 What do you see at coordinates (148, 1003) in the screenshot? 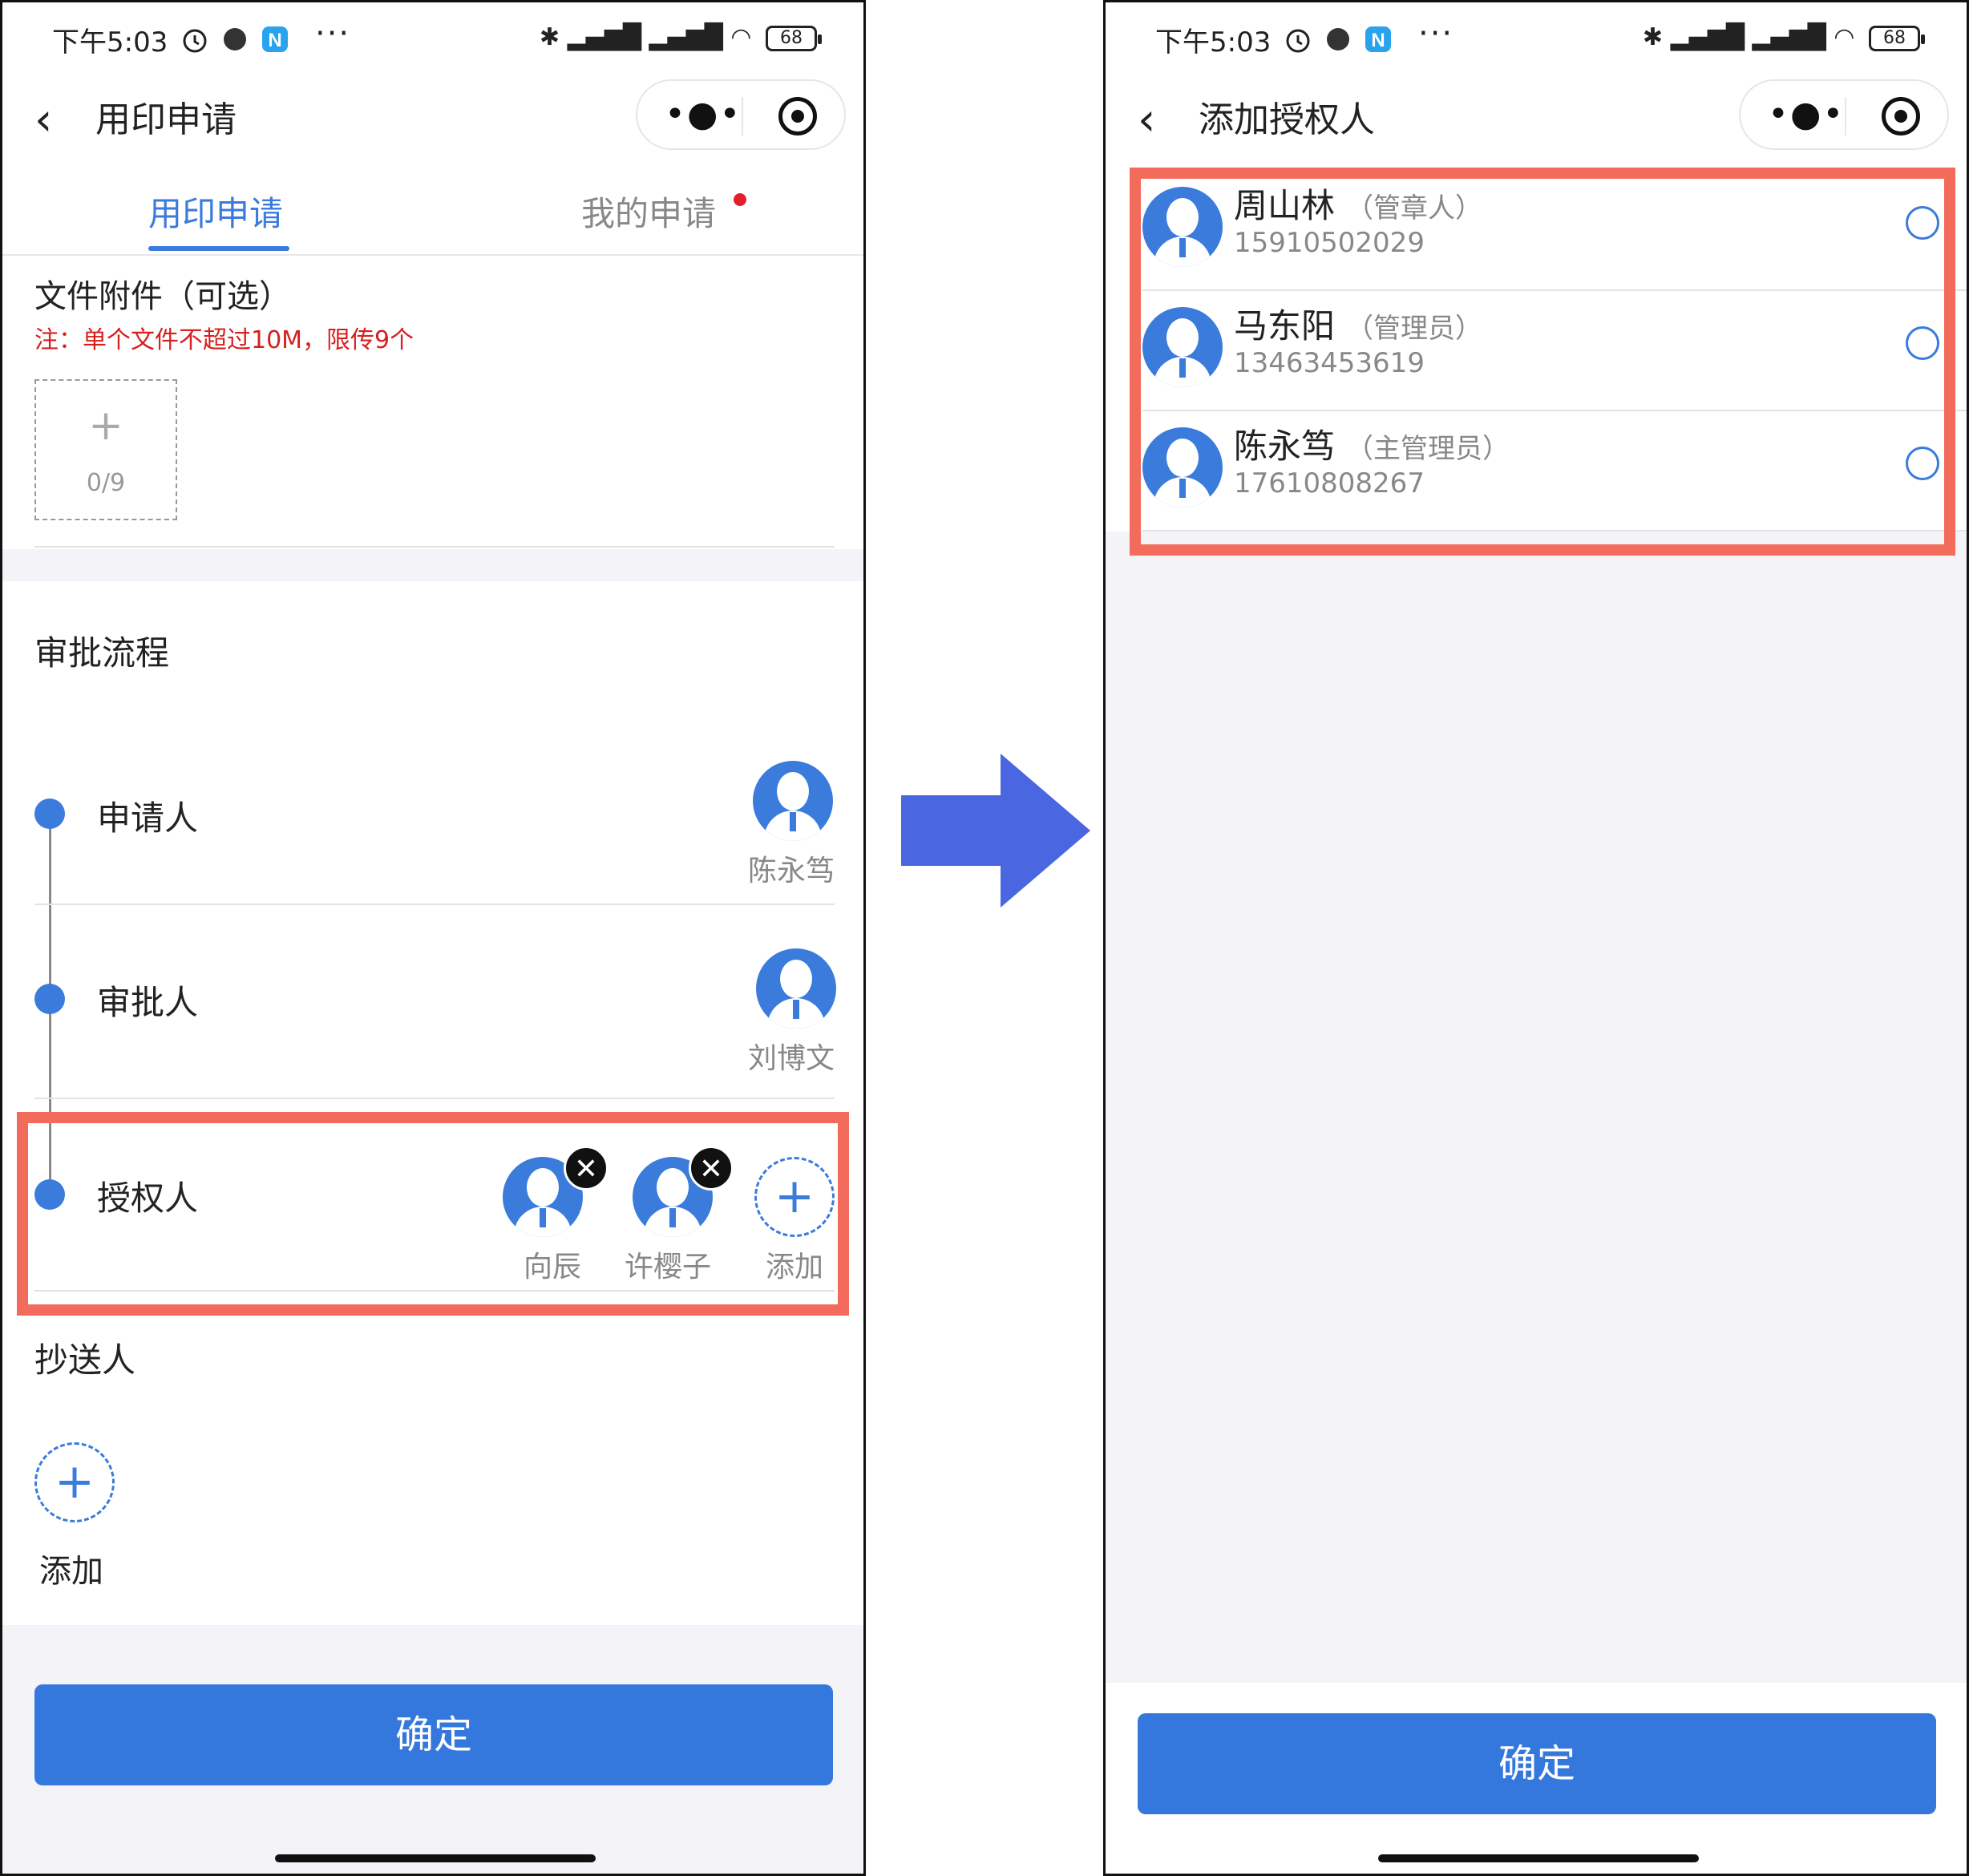
I see `approver-label: 审批人` at bounding box center [148, 1003].